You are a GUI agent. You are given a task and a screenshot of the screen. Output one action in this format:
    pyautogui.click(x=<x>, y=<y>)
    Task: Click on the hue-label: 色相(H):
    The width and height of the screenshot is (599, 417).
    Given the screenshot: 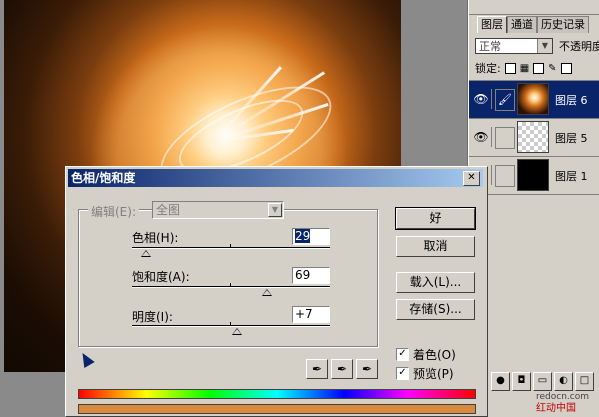 What is the action you would take?
    pyautogui.click(x=155, y=238)
    